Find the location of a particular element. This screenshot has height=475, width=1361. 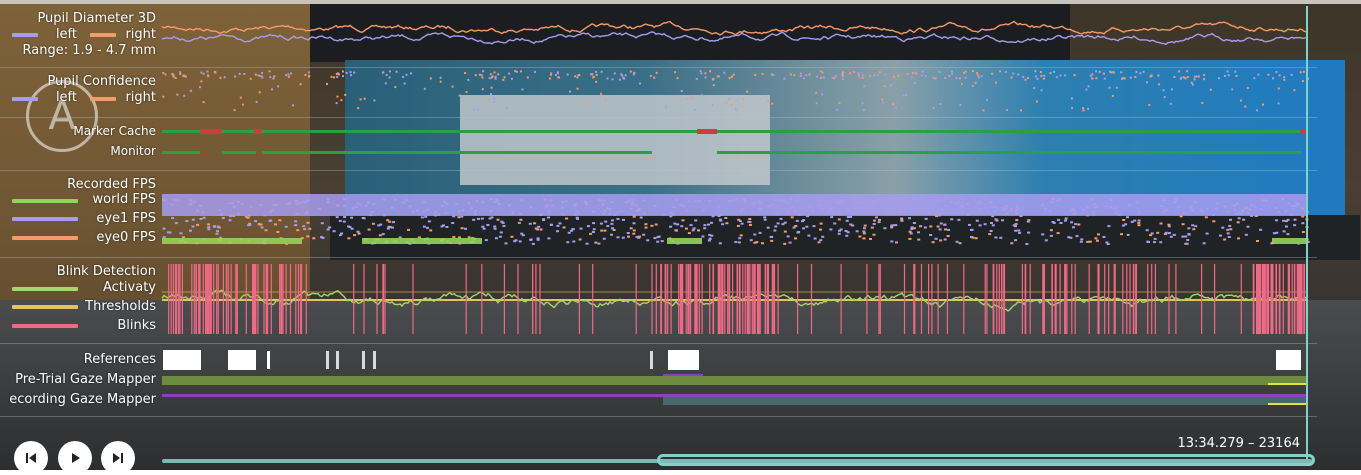

right-legend-label: right is located at coordinates (140, 97).